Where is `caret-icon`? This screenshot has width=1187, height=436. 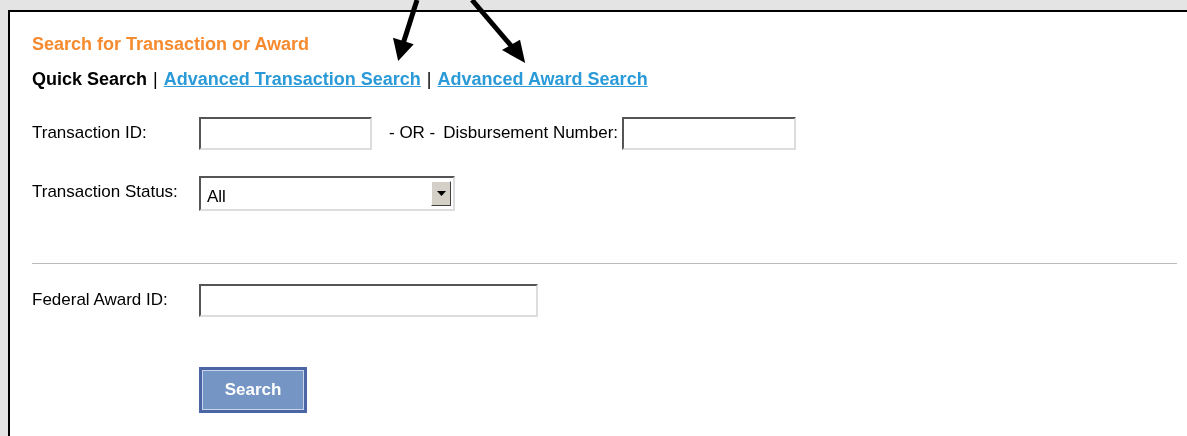 caret-icon is located at coordinates (441, 193).